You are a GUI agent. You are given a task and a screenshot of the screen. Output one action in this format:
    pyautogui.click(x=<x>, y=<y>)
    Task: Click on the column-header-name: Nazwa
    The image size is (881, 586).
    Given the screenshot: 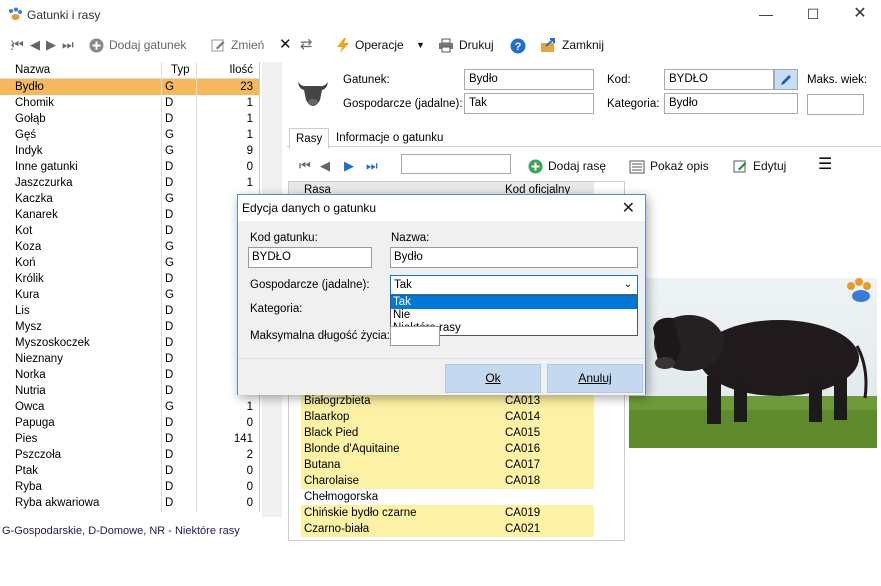 What is the action you would take?
    pyautogui.click(x=32, y=70)
    